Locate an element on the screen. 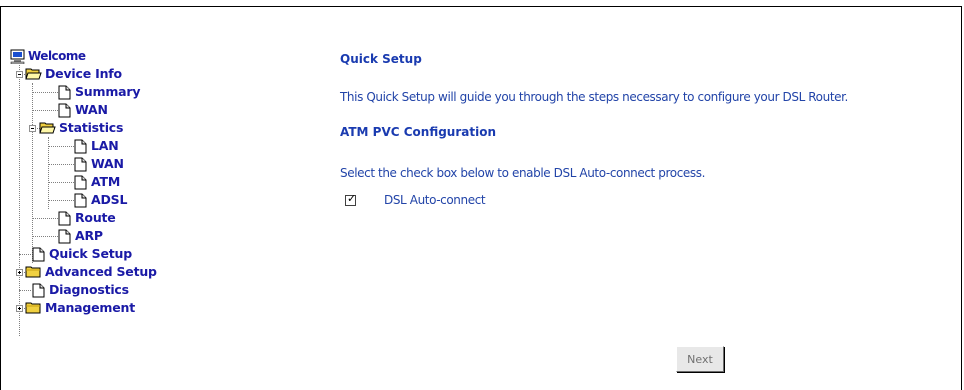  tree-item-device-info: Device Info is located at coordinates (73, 74).